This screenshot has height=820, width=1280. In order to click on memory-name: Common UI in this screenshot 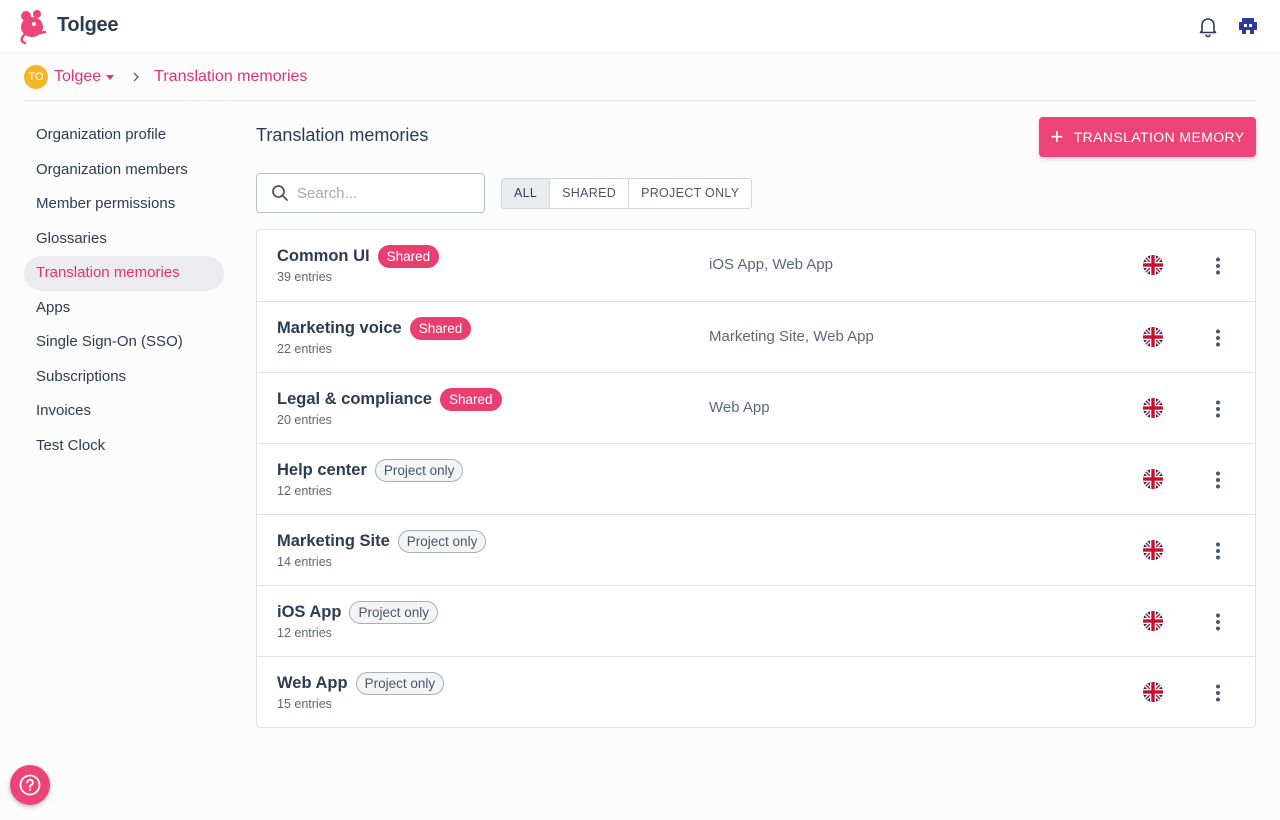, I will do `click(323, 256)`.